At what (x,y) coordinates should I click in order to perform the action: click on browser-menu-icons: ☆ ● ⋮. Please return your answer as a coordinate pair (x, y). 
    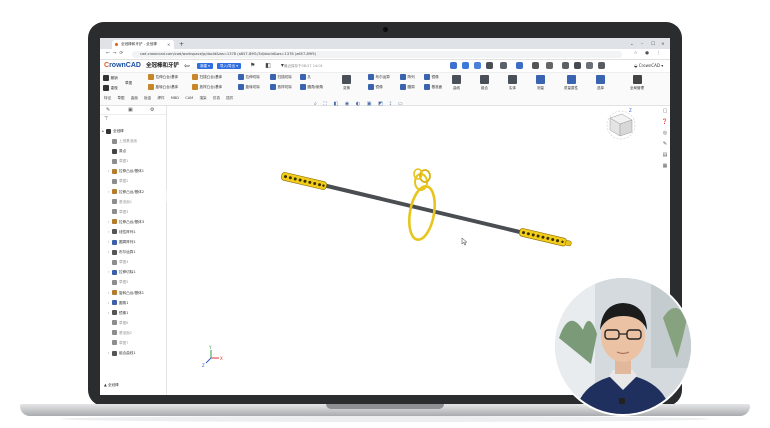
    Looking at the image, I should click on (649, 54).